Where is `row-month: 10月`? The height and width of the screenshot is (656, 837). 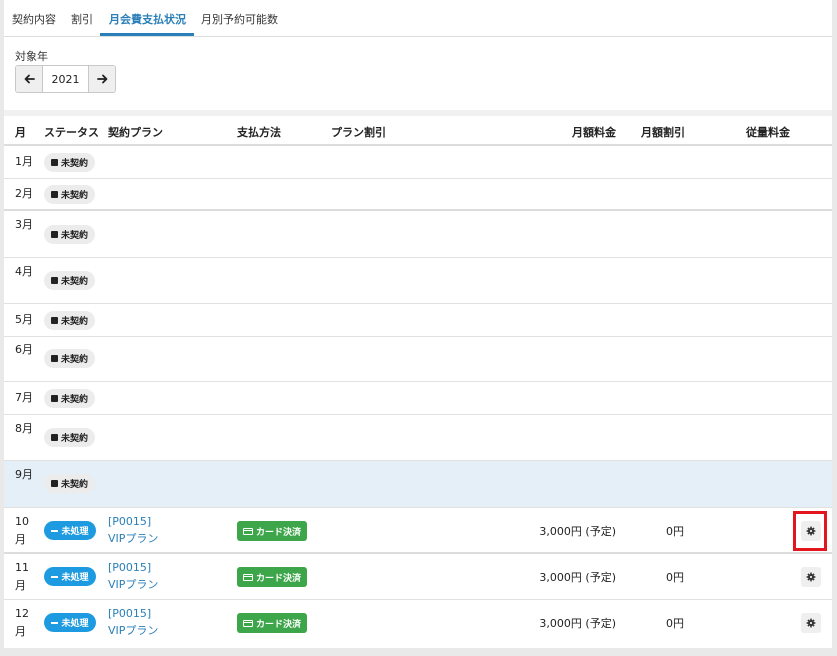
row-month: 10月 is located at coordinates (22, 530).